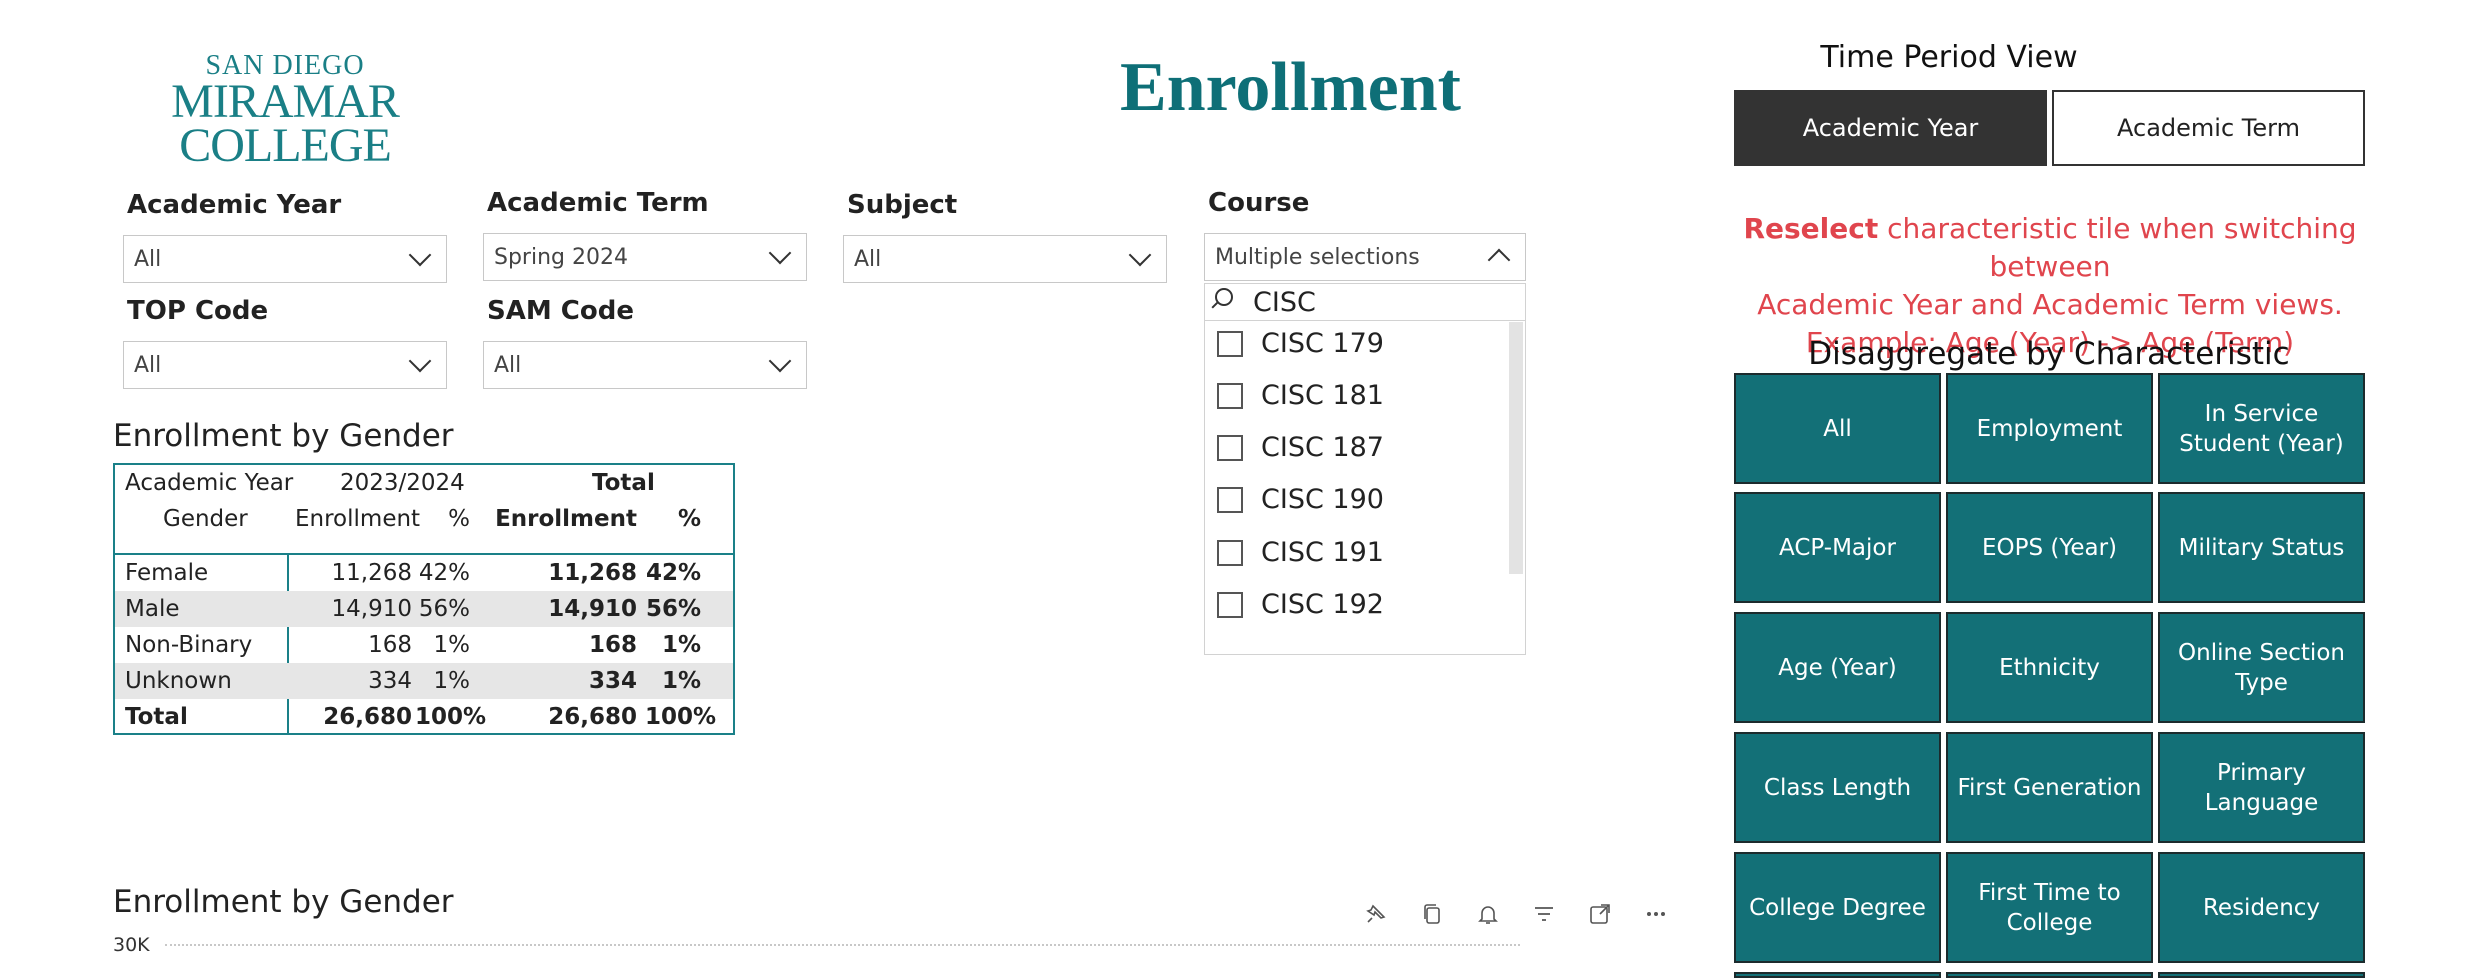 This screenshot has height=978, width=2488. Describe the element at coordinates (1322, 604) in the screenshot. I see `course-option-label: CISC 192` at that location.